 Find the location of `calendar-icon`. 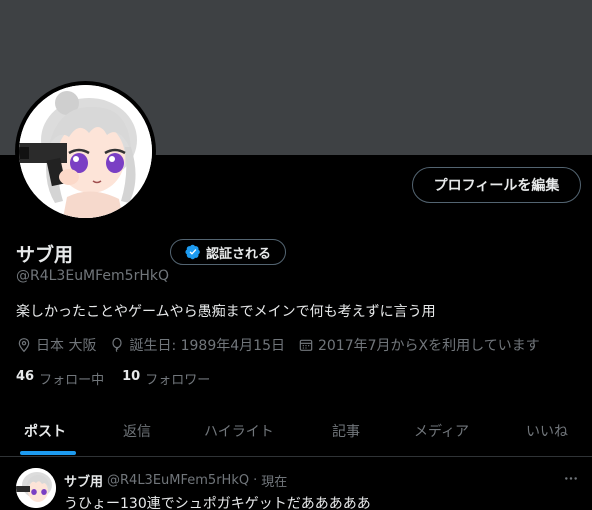

calendar-icon is located at coordinates (306, 345).